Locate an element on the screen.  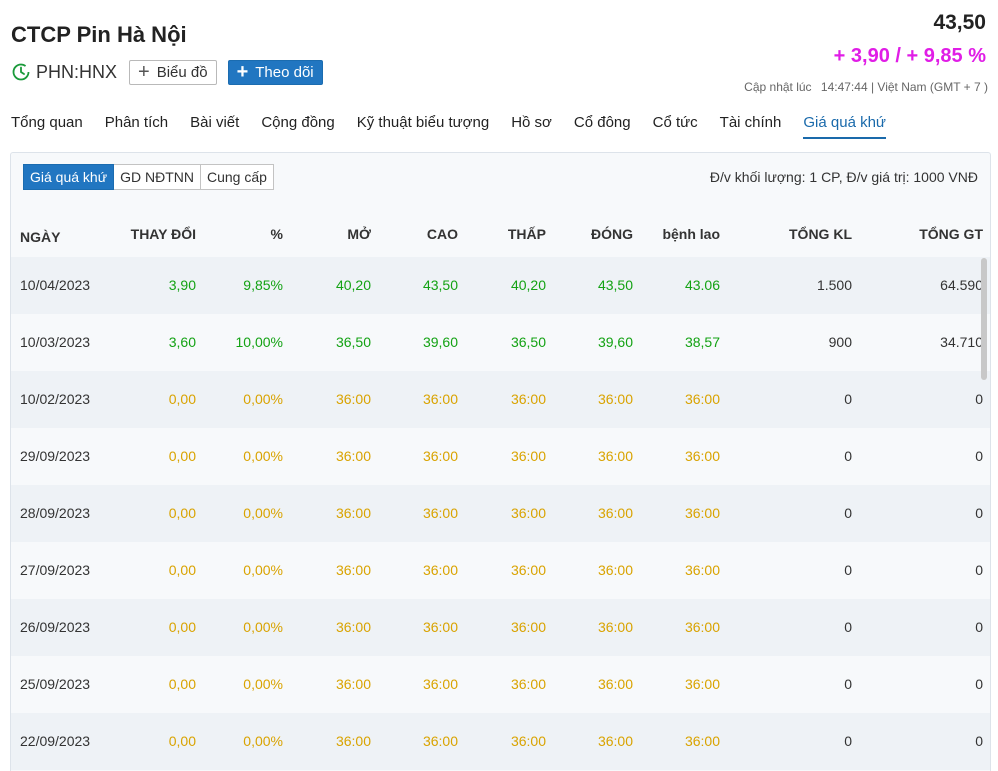
segment-2: Cung cấp is located at coordinates (237, 177).